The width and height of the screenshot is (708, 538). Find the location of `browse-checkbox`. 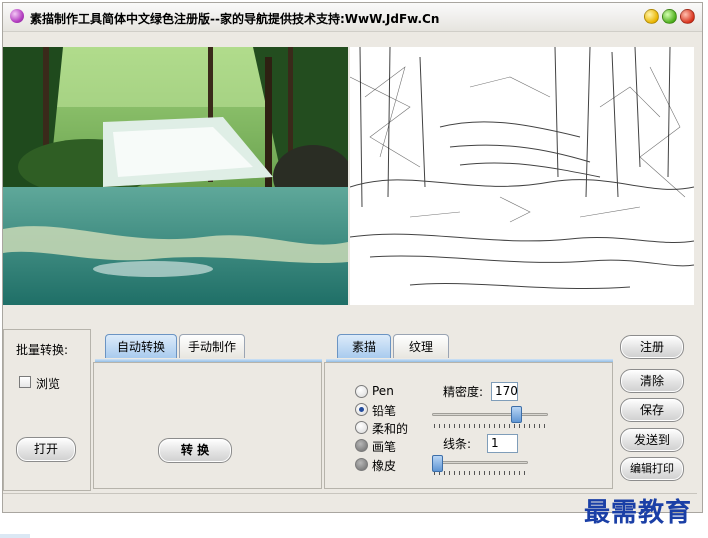

browse-checkbox is located at coordinates (25, 382).